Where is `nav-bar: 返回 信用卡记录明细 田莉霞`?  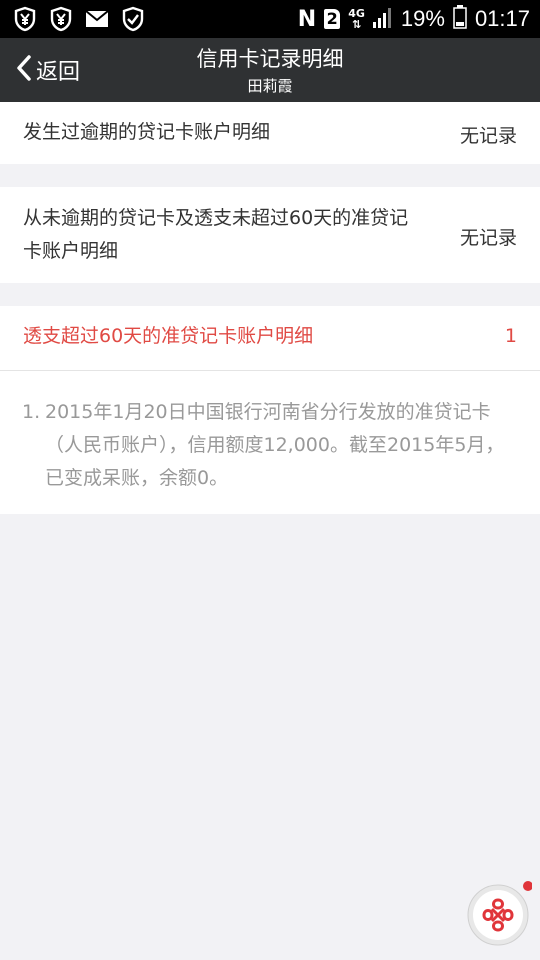 nav-bar: 返回 信用卡记录明细 田莉霞 is located at coordinates (270, 70).